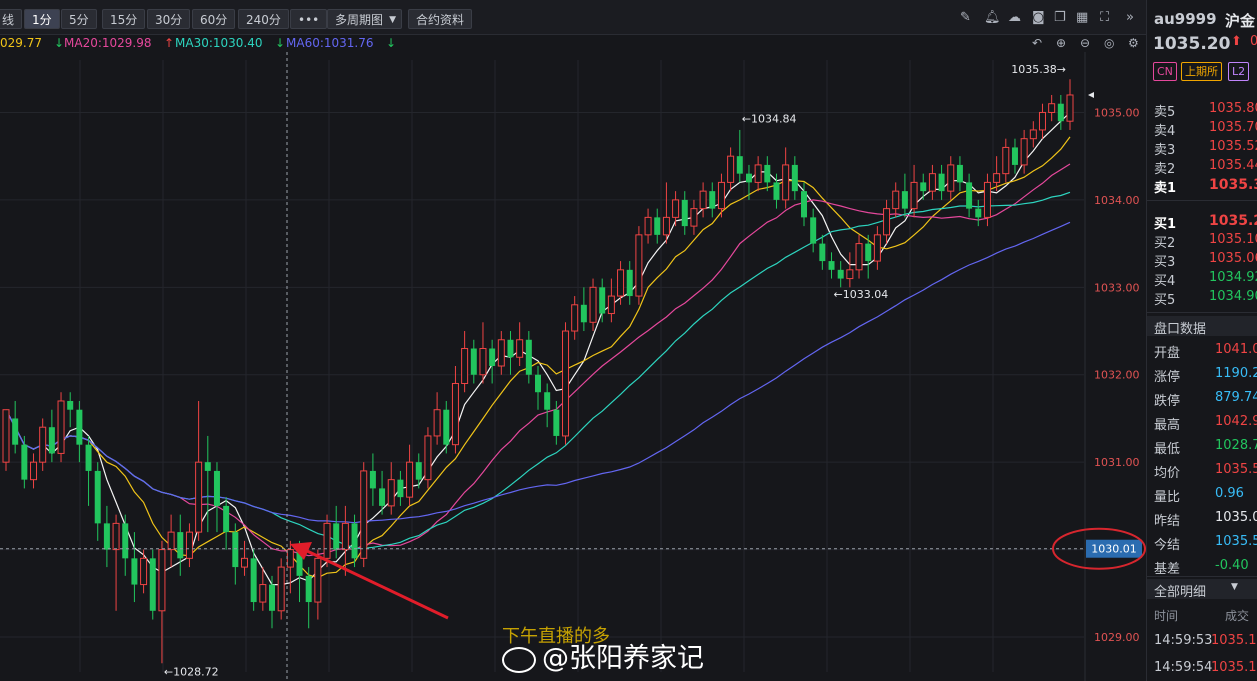 The width and height of the screenshot is (1257, 681). Describe the element at coordinates (1239, 71) in the screenshot. I see `tag-l2: L2` at that location.